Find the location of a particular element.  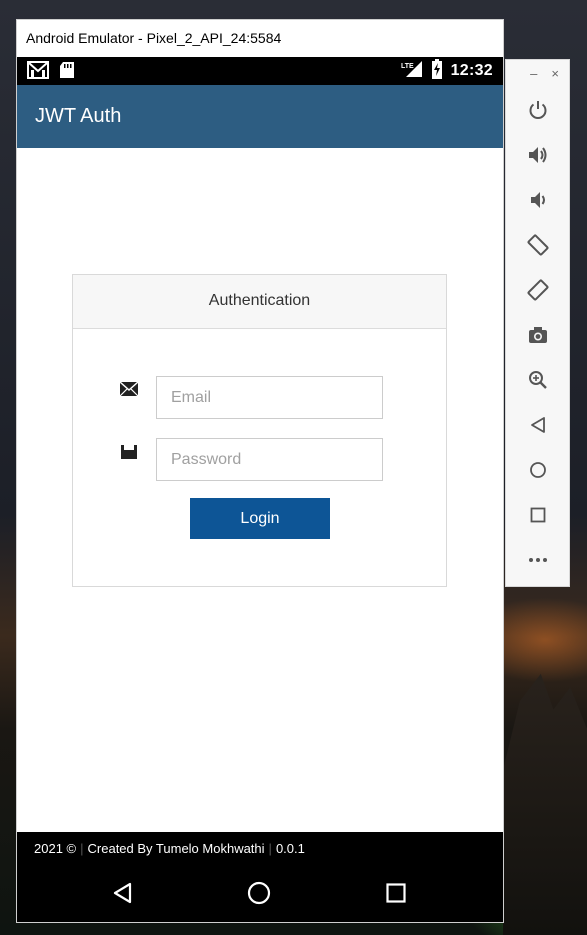

footer-version: 0.0.1 is located at coordinates (290, 848).